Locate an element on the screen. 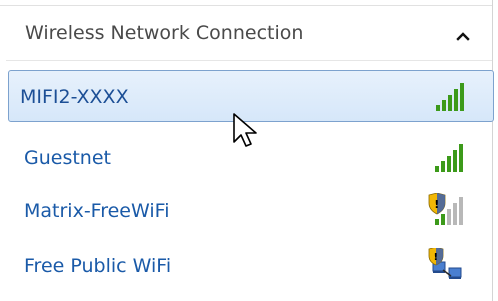  section-title: Wireless Network Connection is located at coordinates (164, 33).